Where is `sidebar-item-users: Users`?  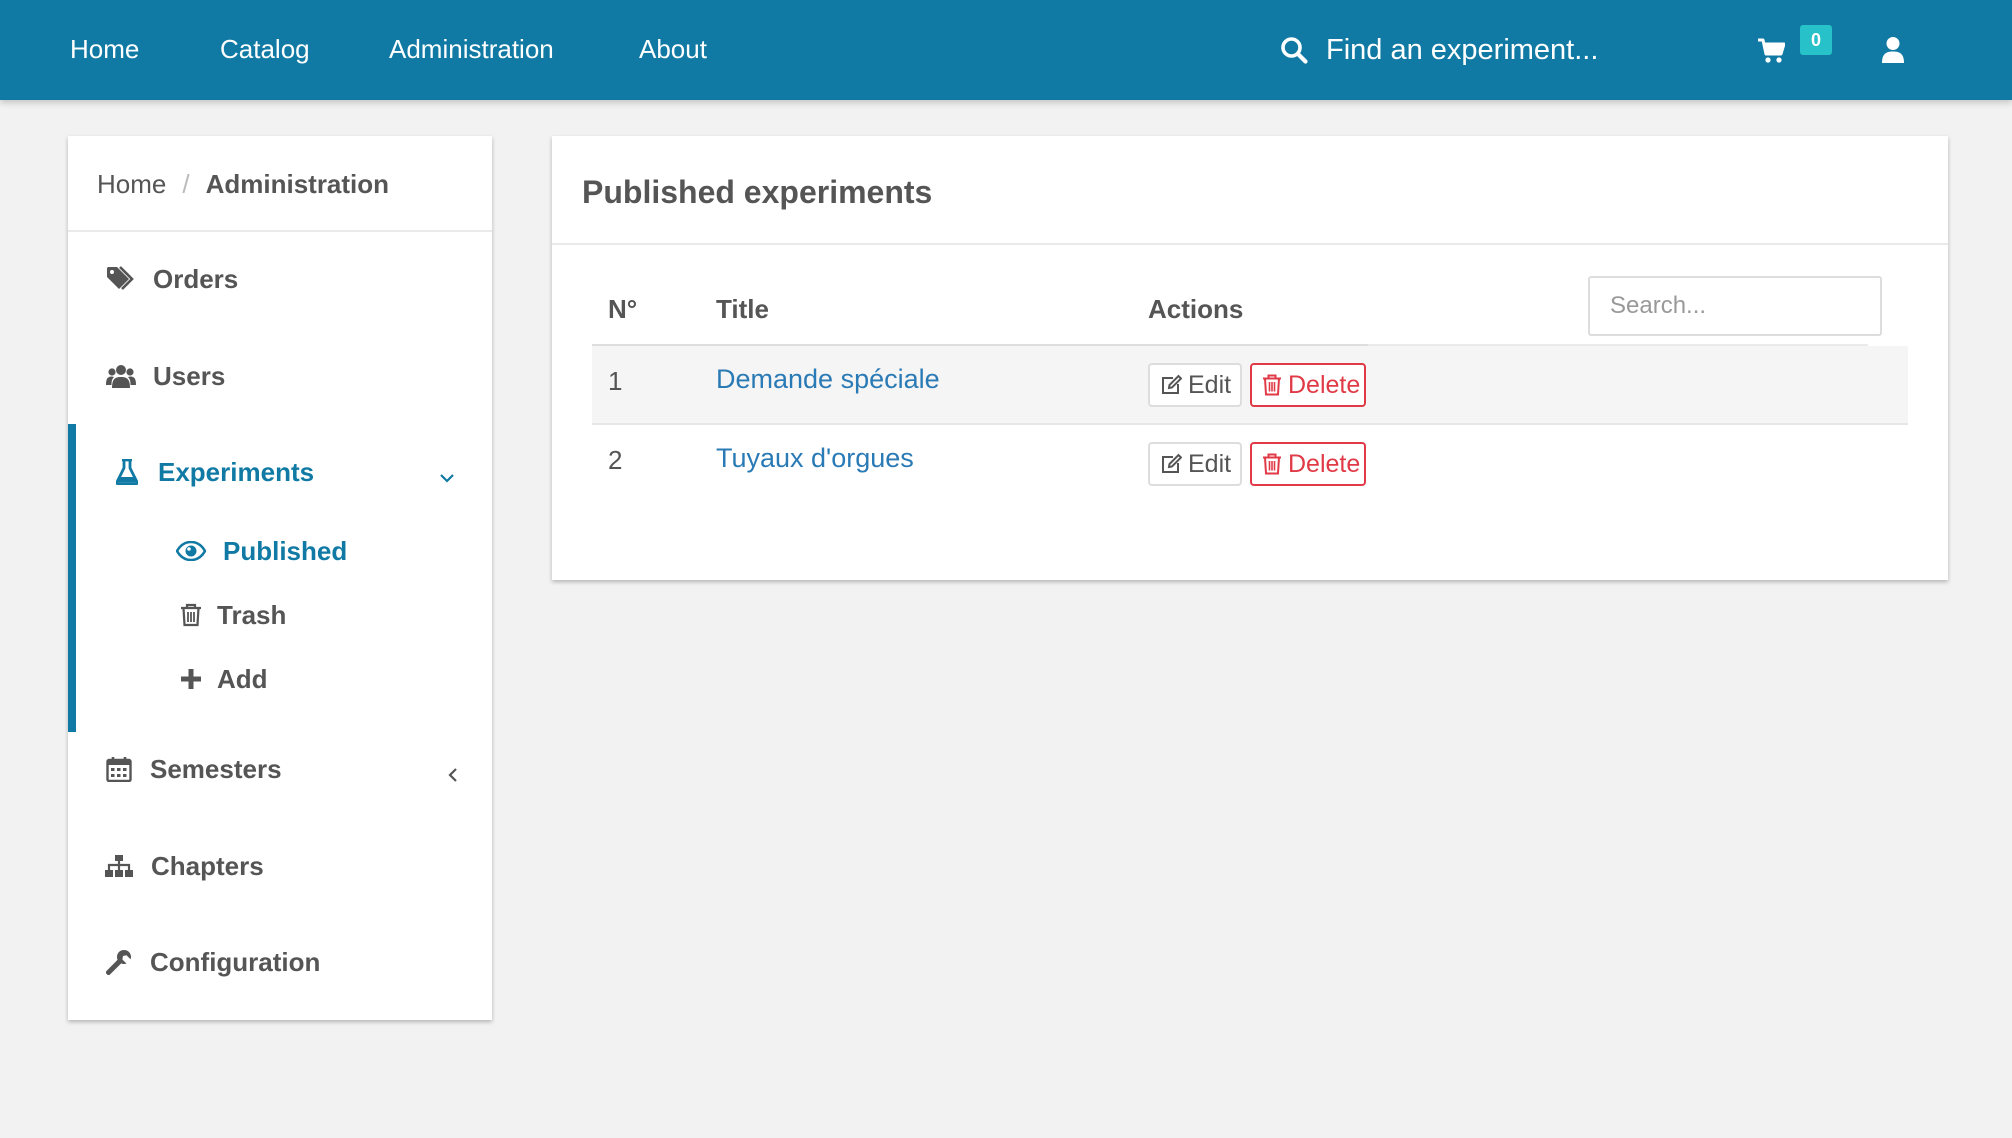
sidebar-item-users: Users is located at coordinates (280, 376).